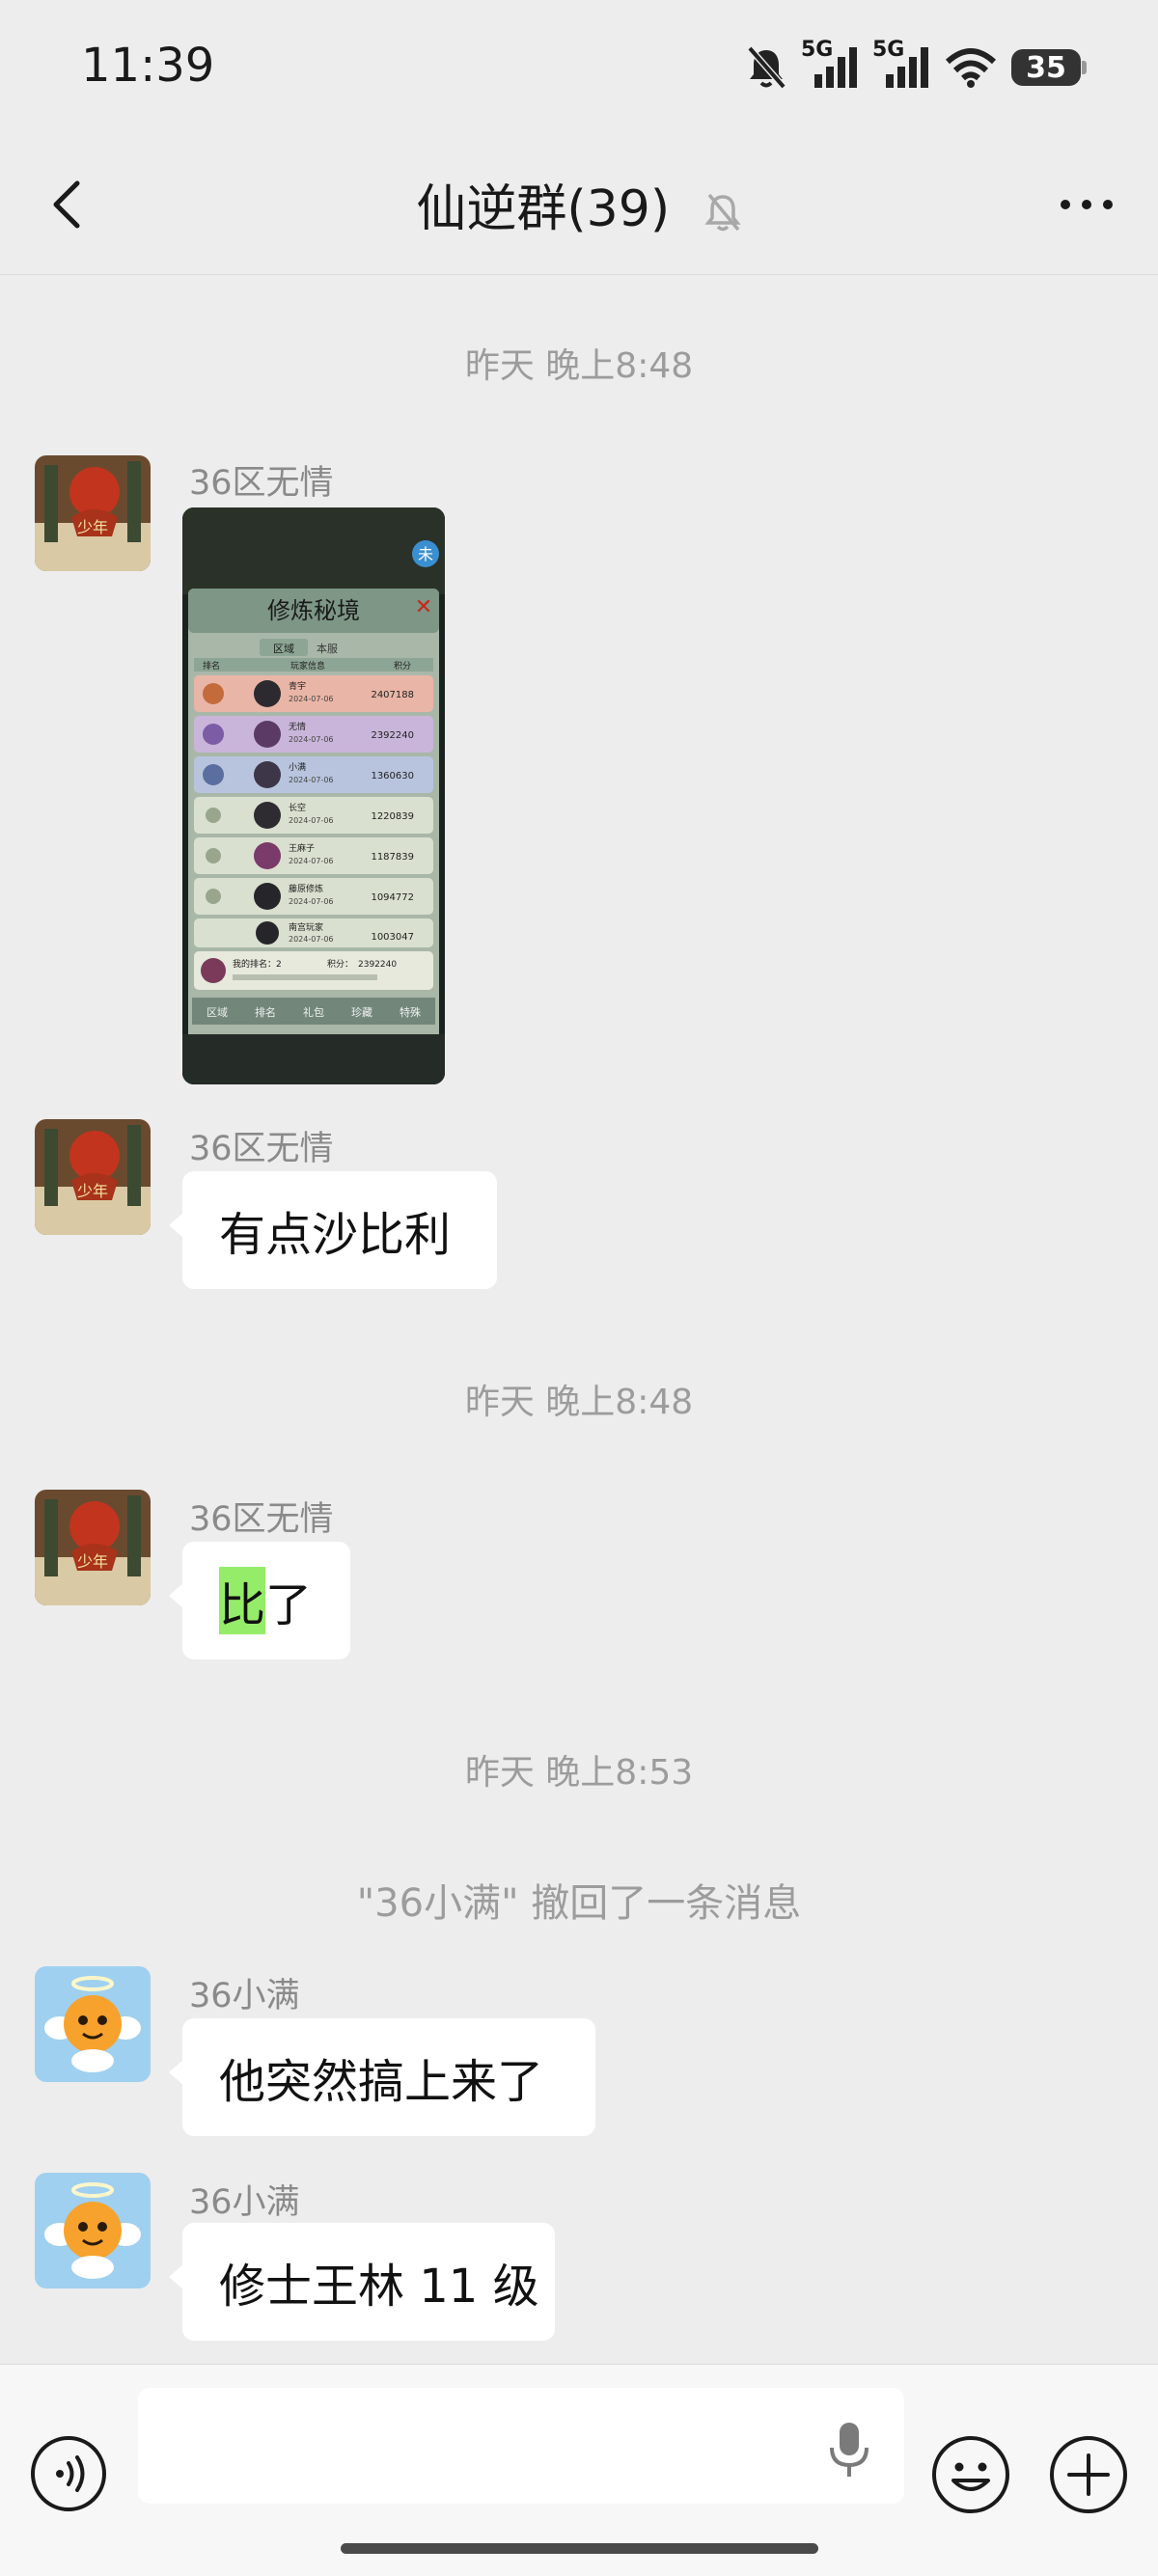  I want to click on player-name: 长空, so click(297, 808).